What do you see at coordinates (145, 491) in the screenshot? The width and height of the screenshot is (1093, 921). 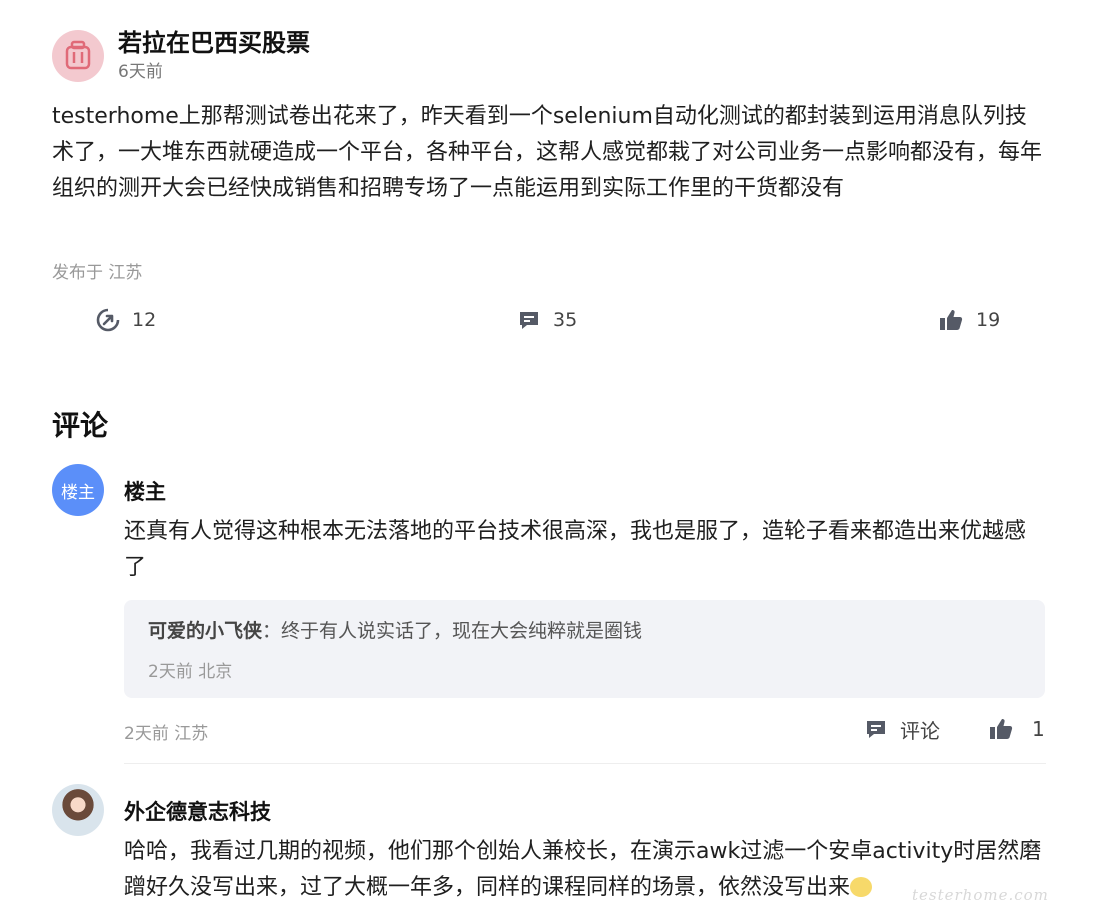 I see `comment-author: 楼主` at bounding box center [145, 491].